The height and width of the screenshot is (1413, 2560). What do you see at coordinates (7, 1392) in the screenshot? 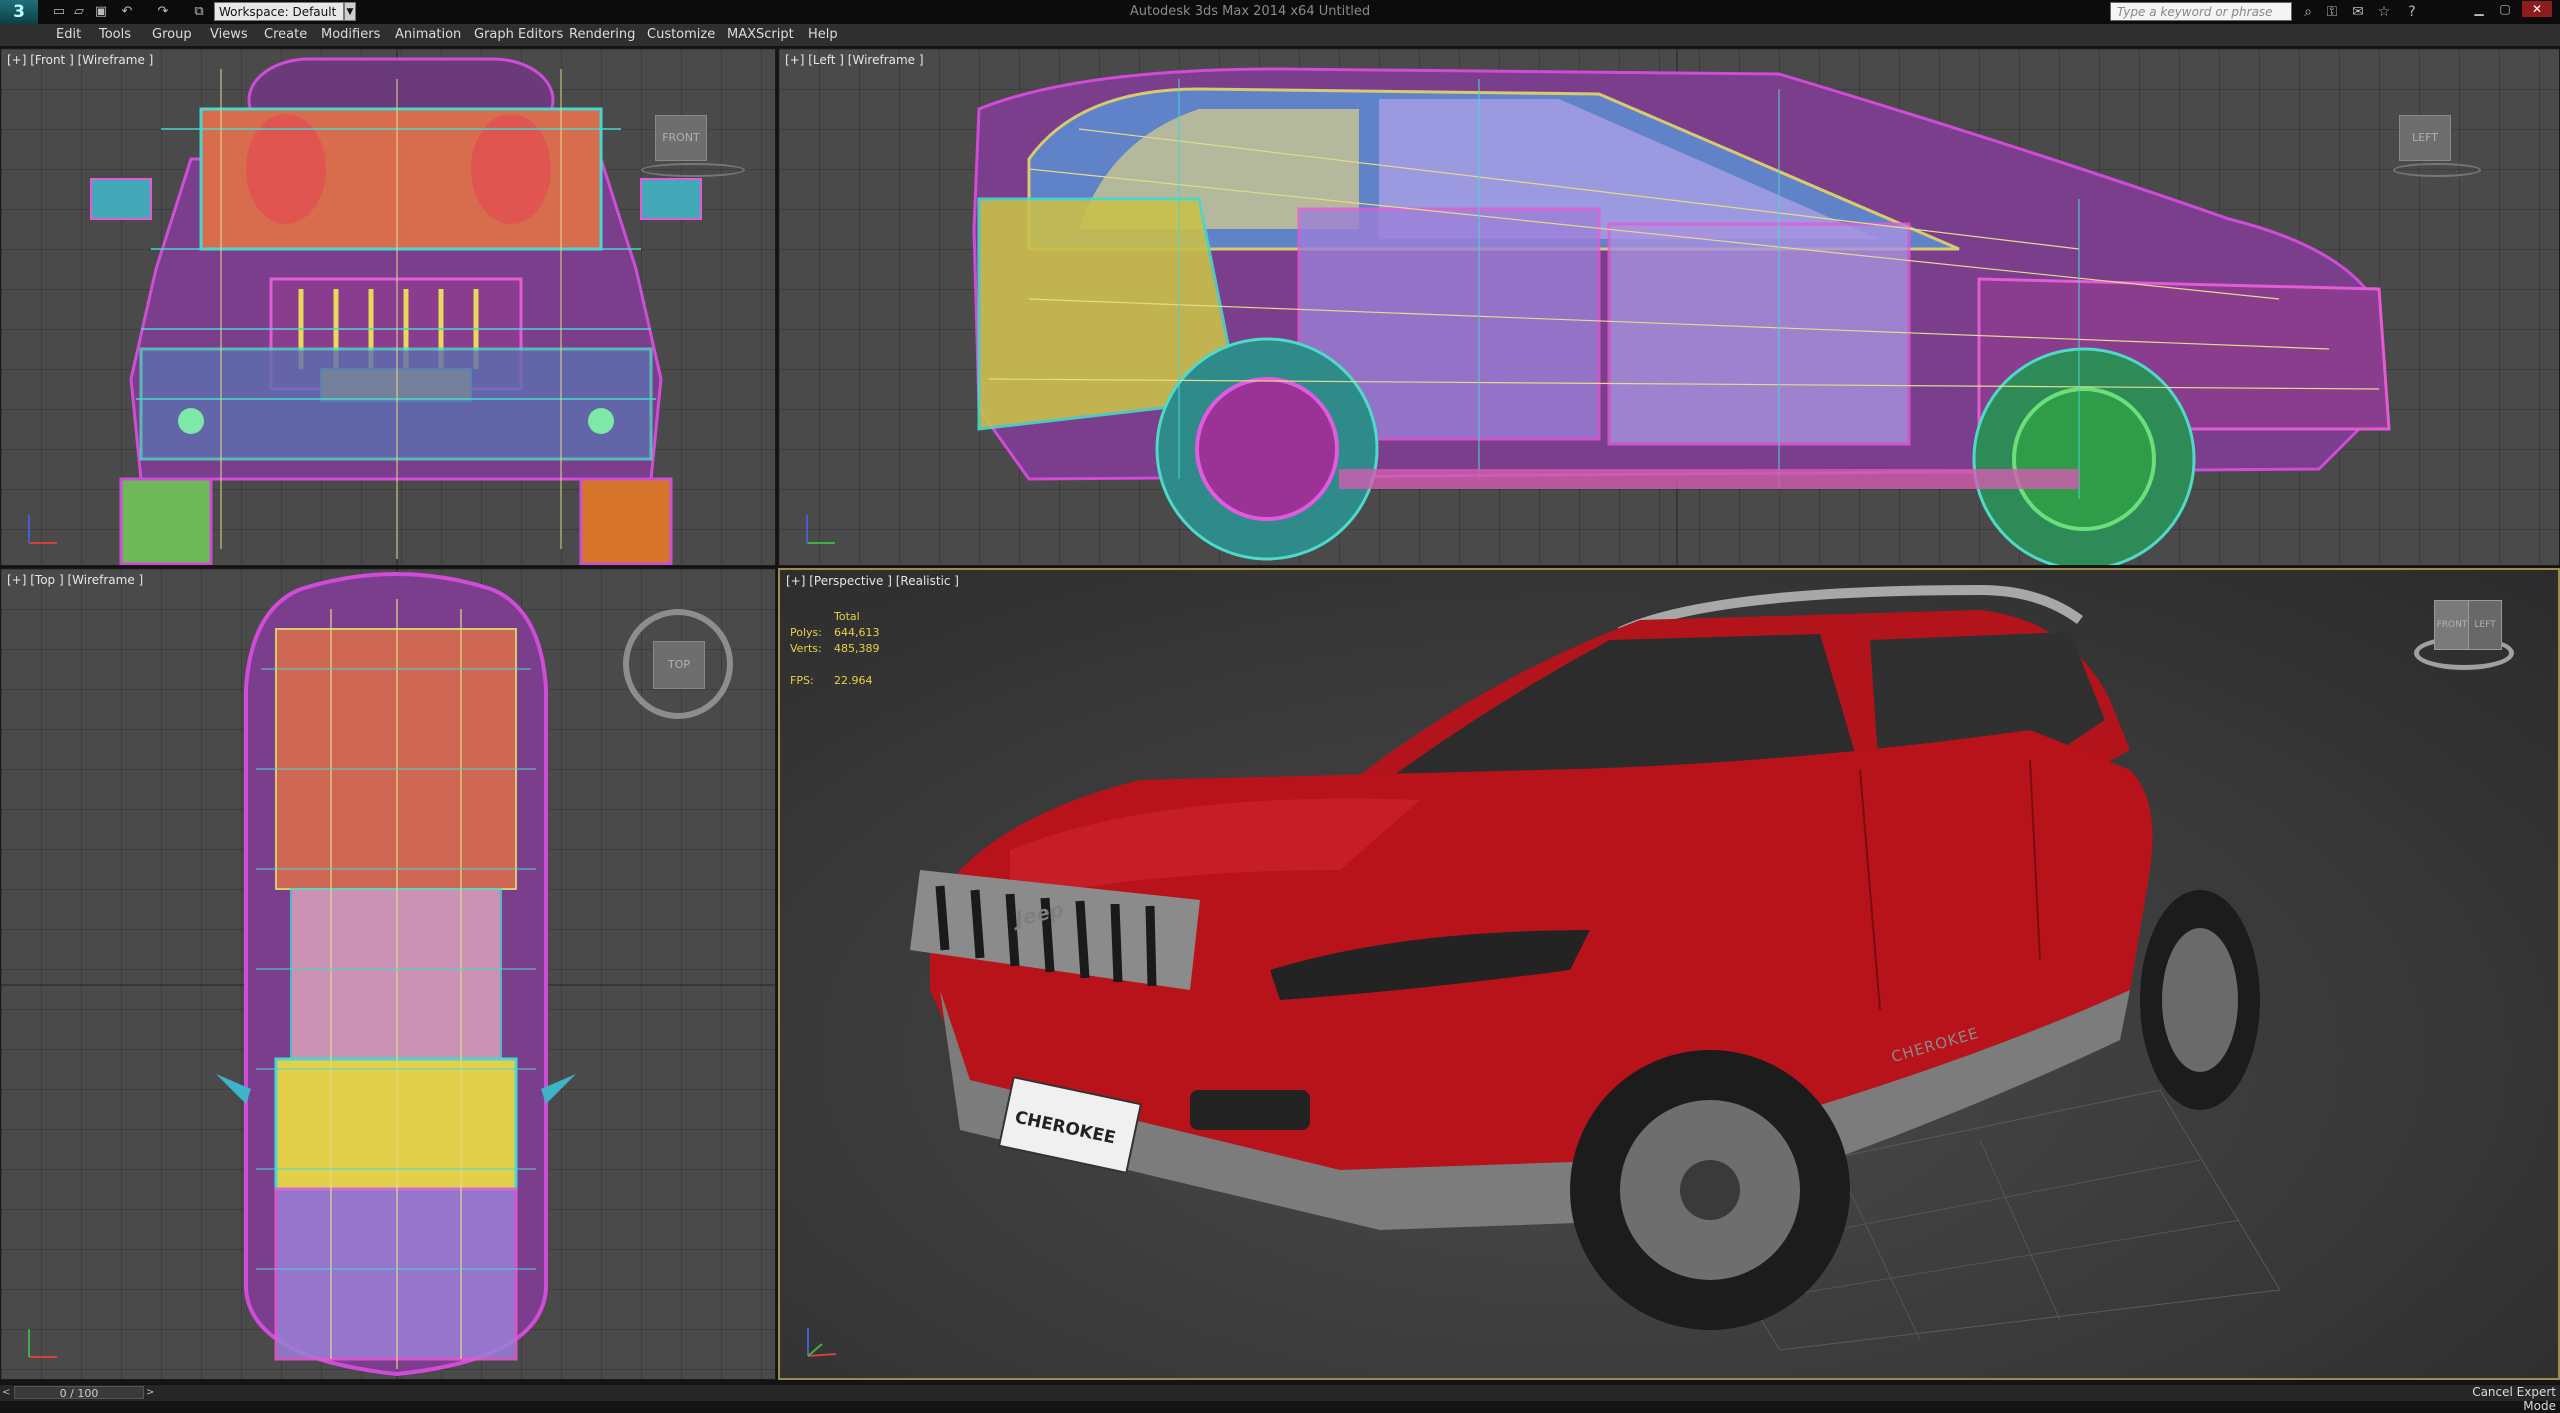
I see `prev-frame-button: <` at bounding box center [7, 1392].